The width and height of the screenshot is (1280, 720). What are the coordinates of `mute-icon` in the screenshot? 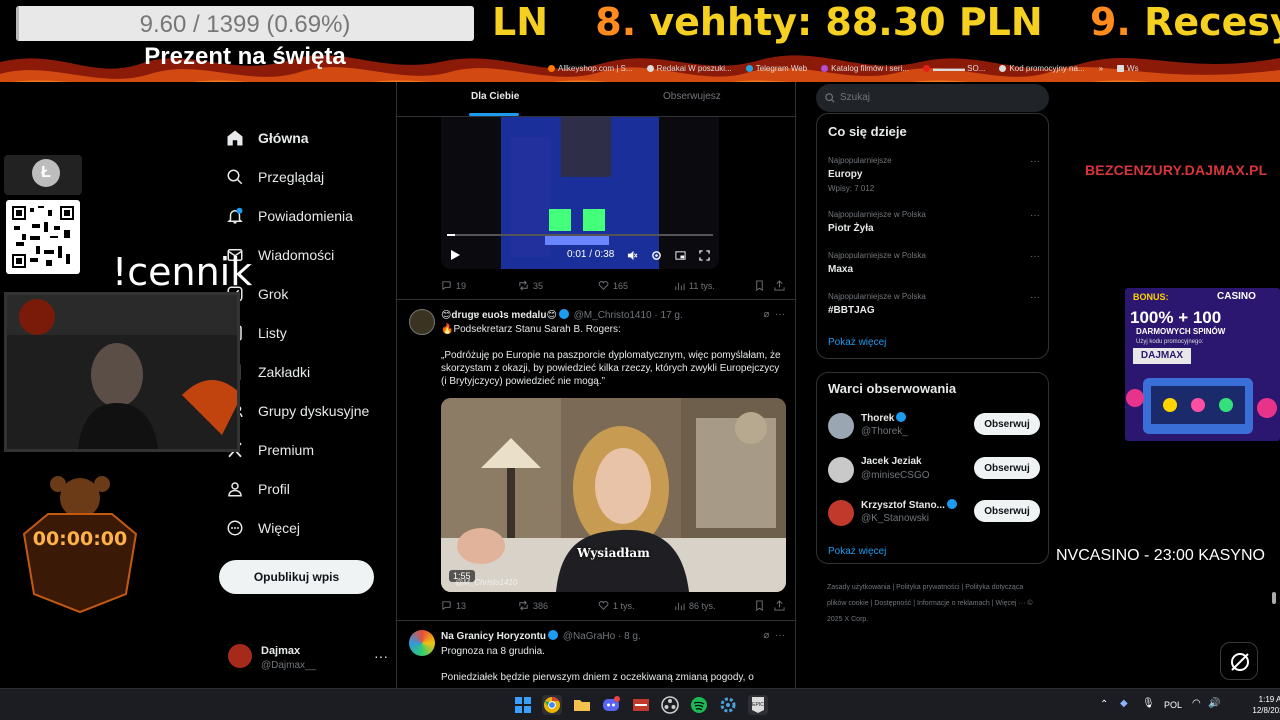 It's located at (632, 255).